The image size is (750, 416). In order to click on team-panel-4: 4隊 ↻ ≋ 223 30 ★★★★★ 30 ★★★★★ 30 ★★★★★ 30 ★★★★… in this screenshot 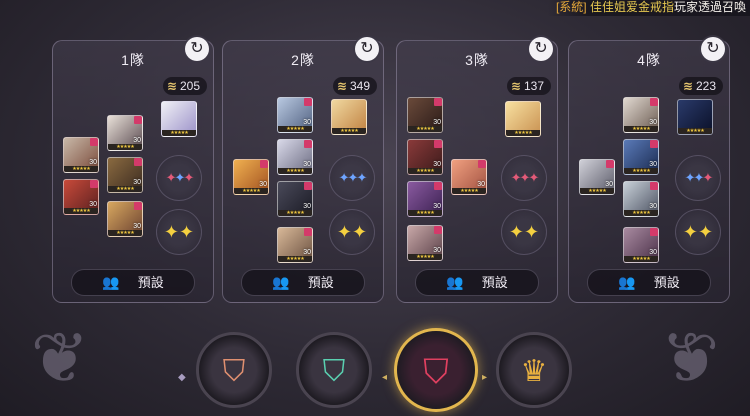, I will do `click(649, 170)`.